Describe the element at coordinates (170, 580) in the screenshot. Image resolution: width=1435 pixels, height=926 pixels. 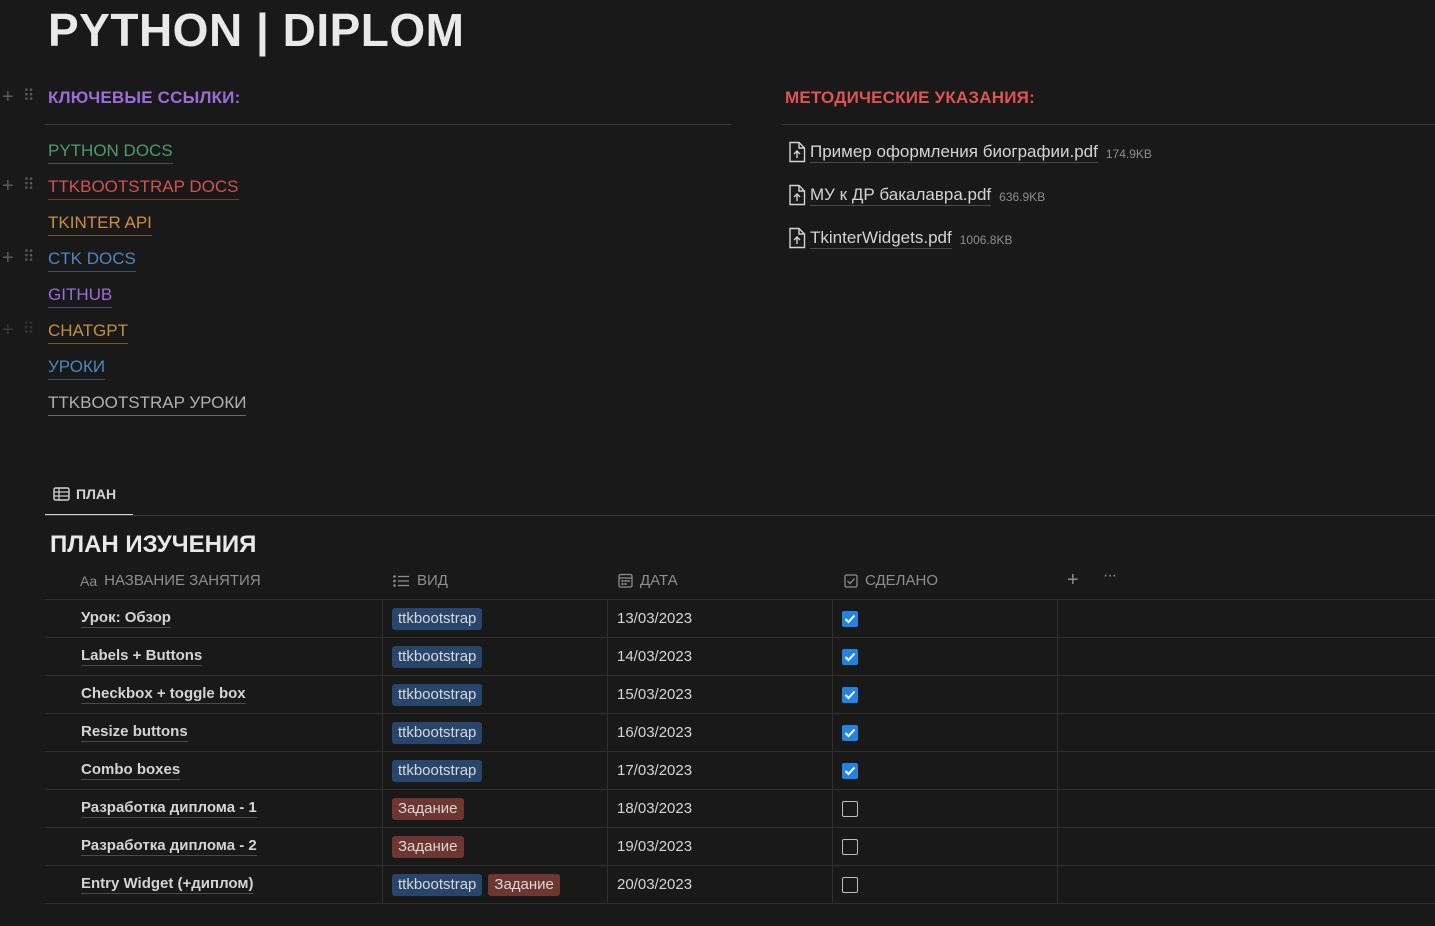
I see `column-header-name: Aa НАЗВАНИЕ ЗАНЯТИЯ` at that location.